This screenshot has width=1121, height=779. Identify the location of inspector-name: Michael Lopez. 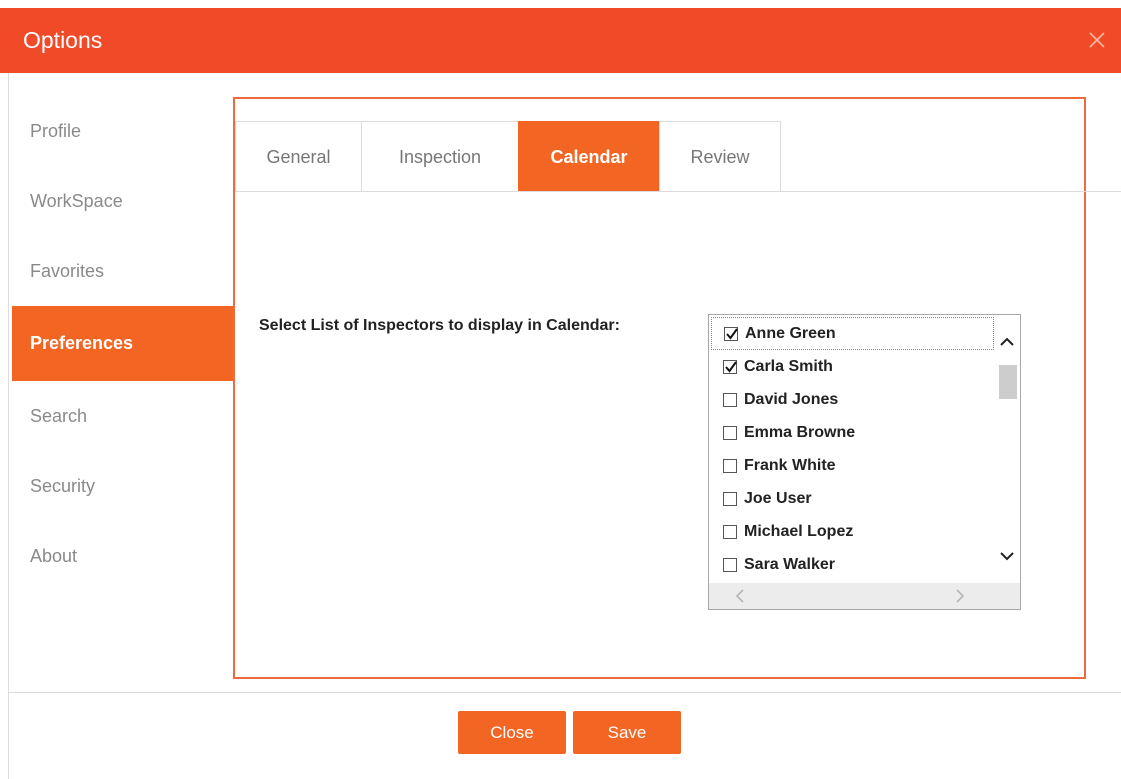
(799, 531).